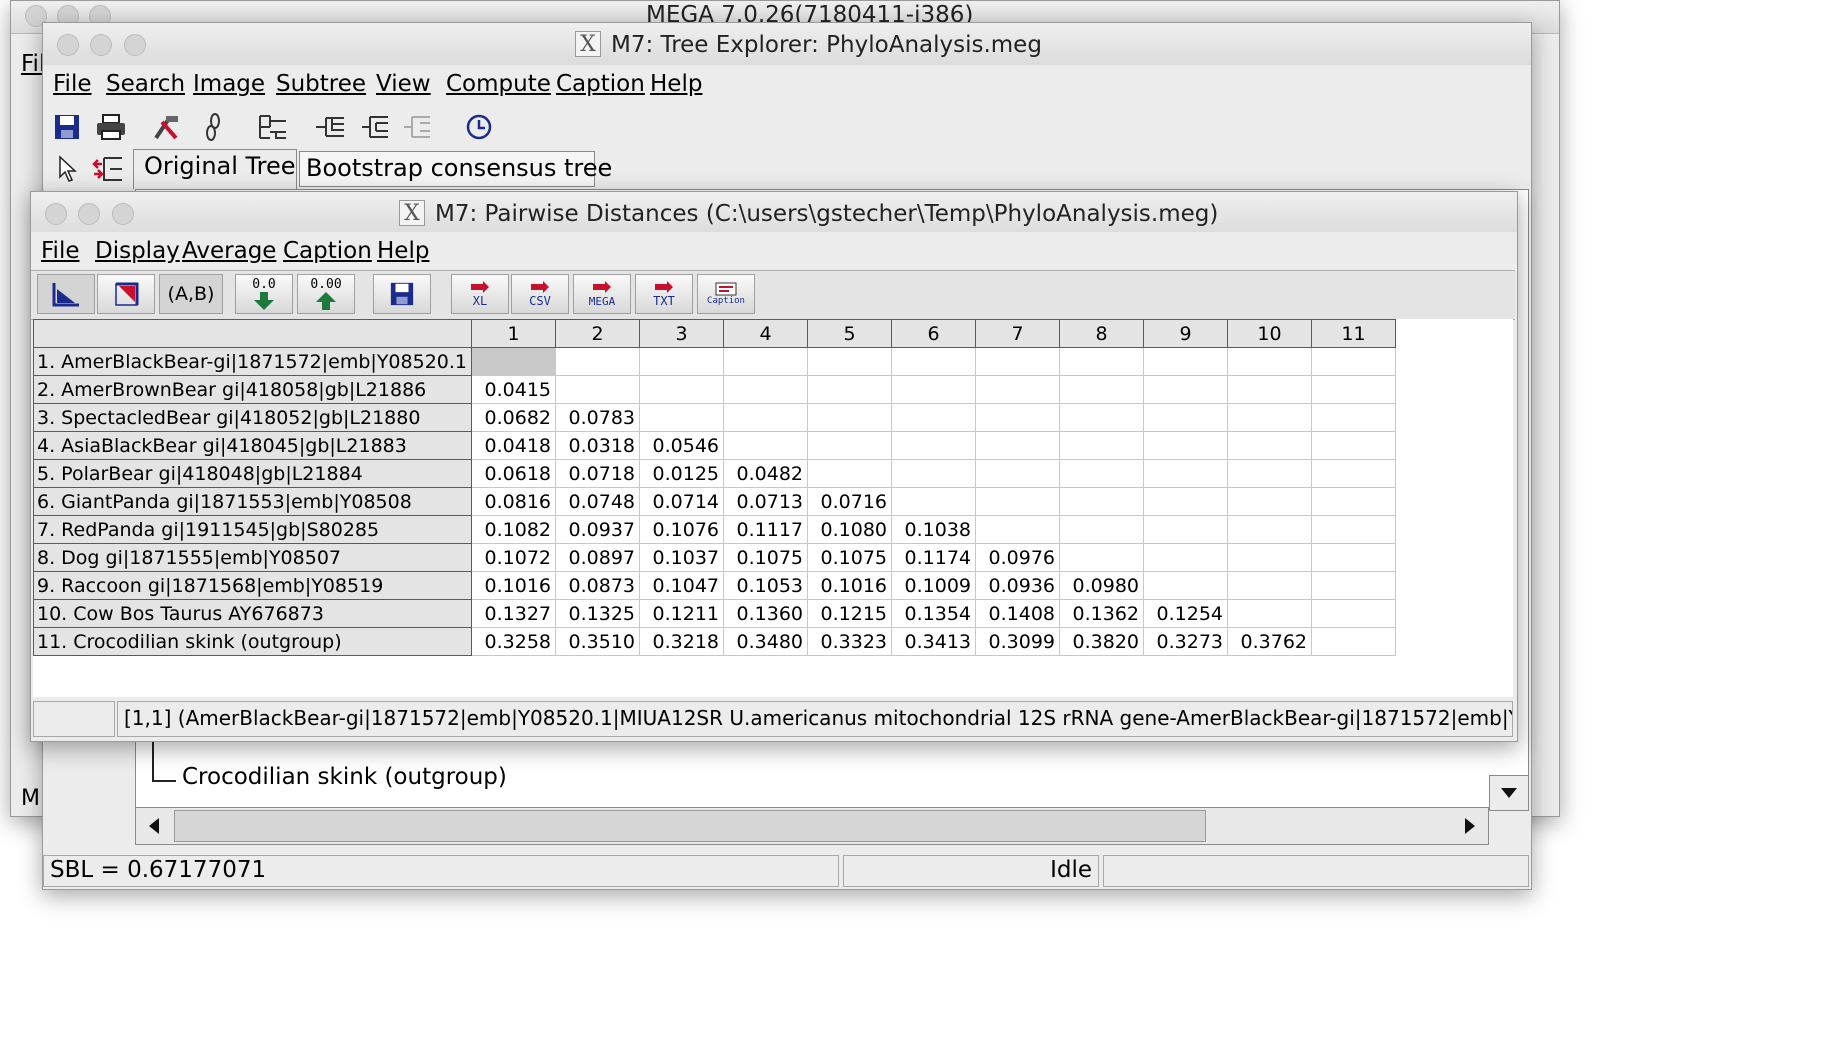  Describe the element at coordinates (664, 294) in the screenshot. I see `export-text-button: TXT` at that location.